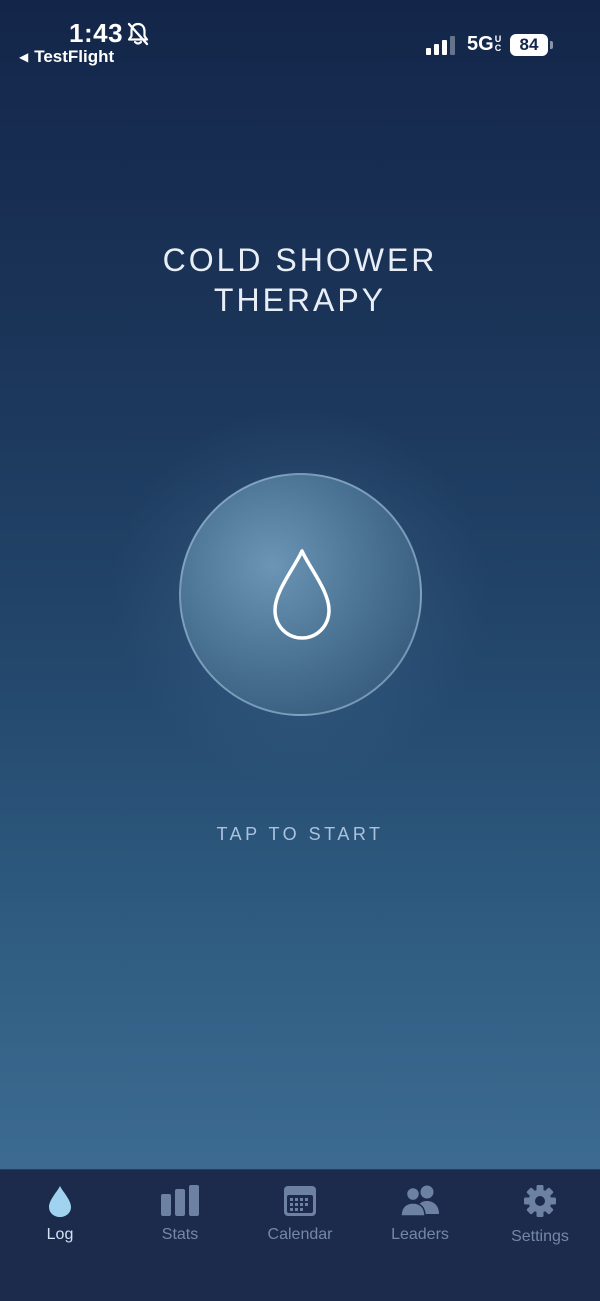  I want to click on people-icon, so click(419, 1201).